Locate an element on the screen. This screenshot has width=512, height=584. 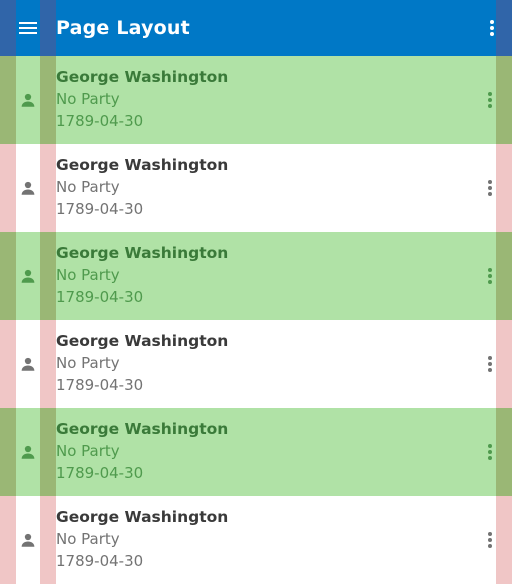
page-title: Page Layout is located at coordinates (123, 28).